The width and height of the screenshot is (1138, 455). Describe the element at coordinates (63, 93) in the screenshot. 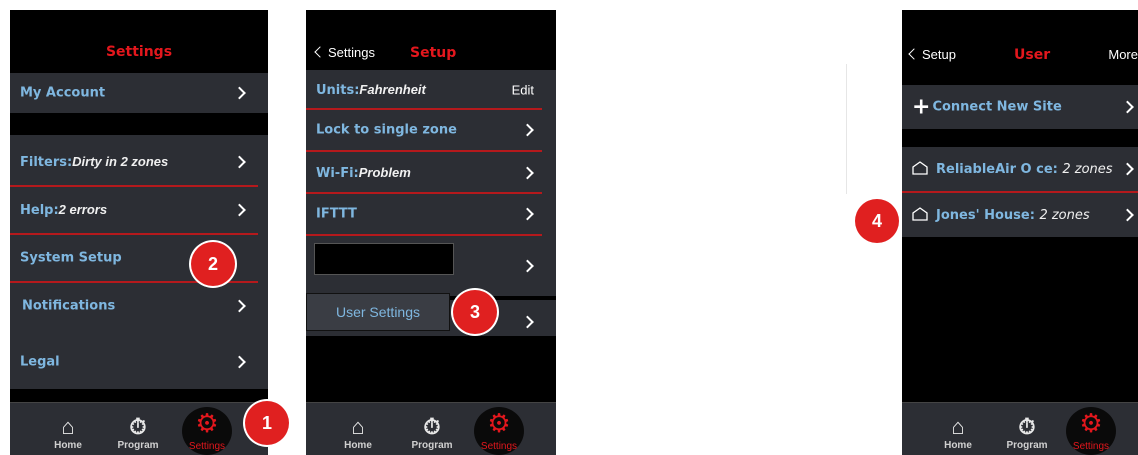

I see `my-account-label: My Account` at that location.